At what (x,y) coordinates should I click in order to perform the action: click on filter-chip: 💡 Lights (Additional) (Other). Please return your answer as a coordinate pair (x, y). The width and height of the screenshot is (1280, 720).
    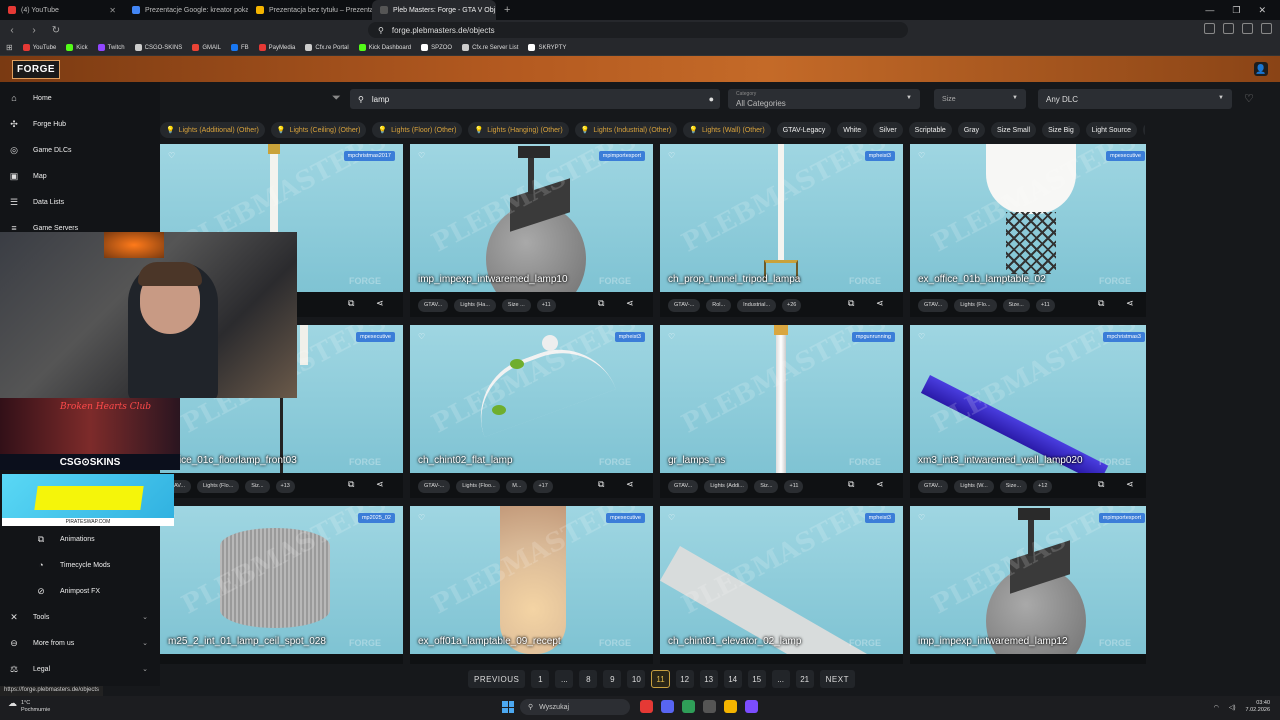
    Looking at the image, I should click on (212, 130).